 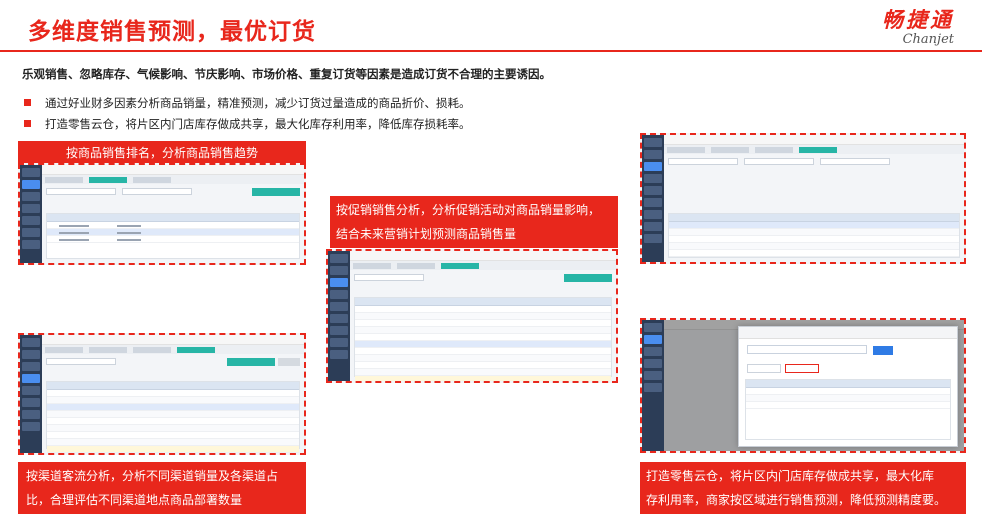 I want to click on callout-text-line2: 比，合理评估不同渠道地点商品部署数量, so click(x=134, y=500).